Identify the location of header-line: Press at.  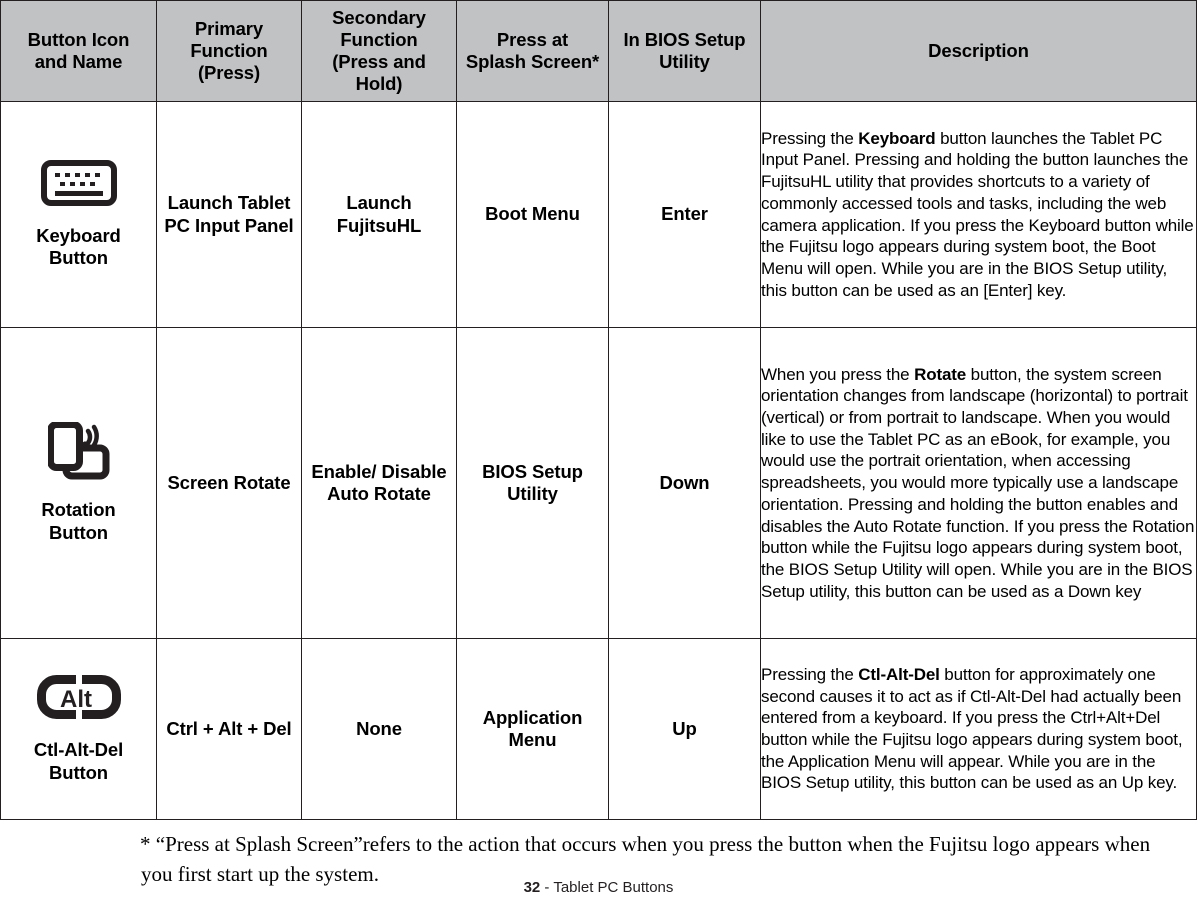
(532, 40).